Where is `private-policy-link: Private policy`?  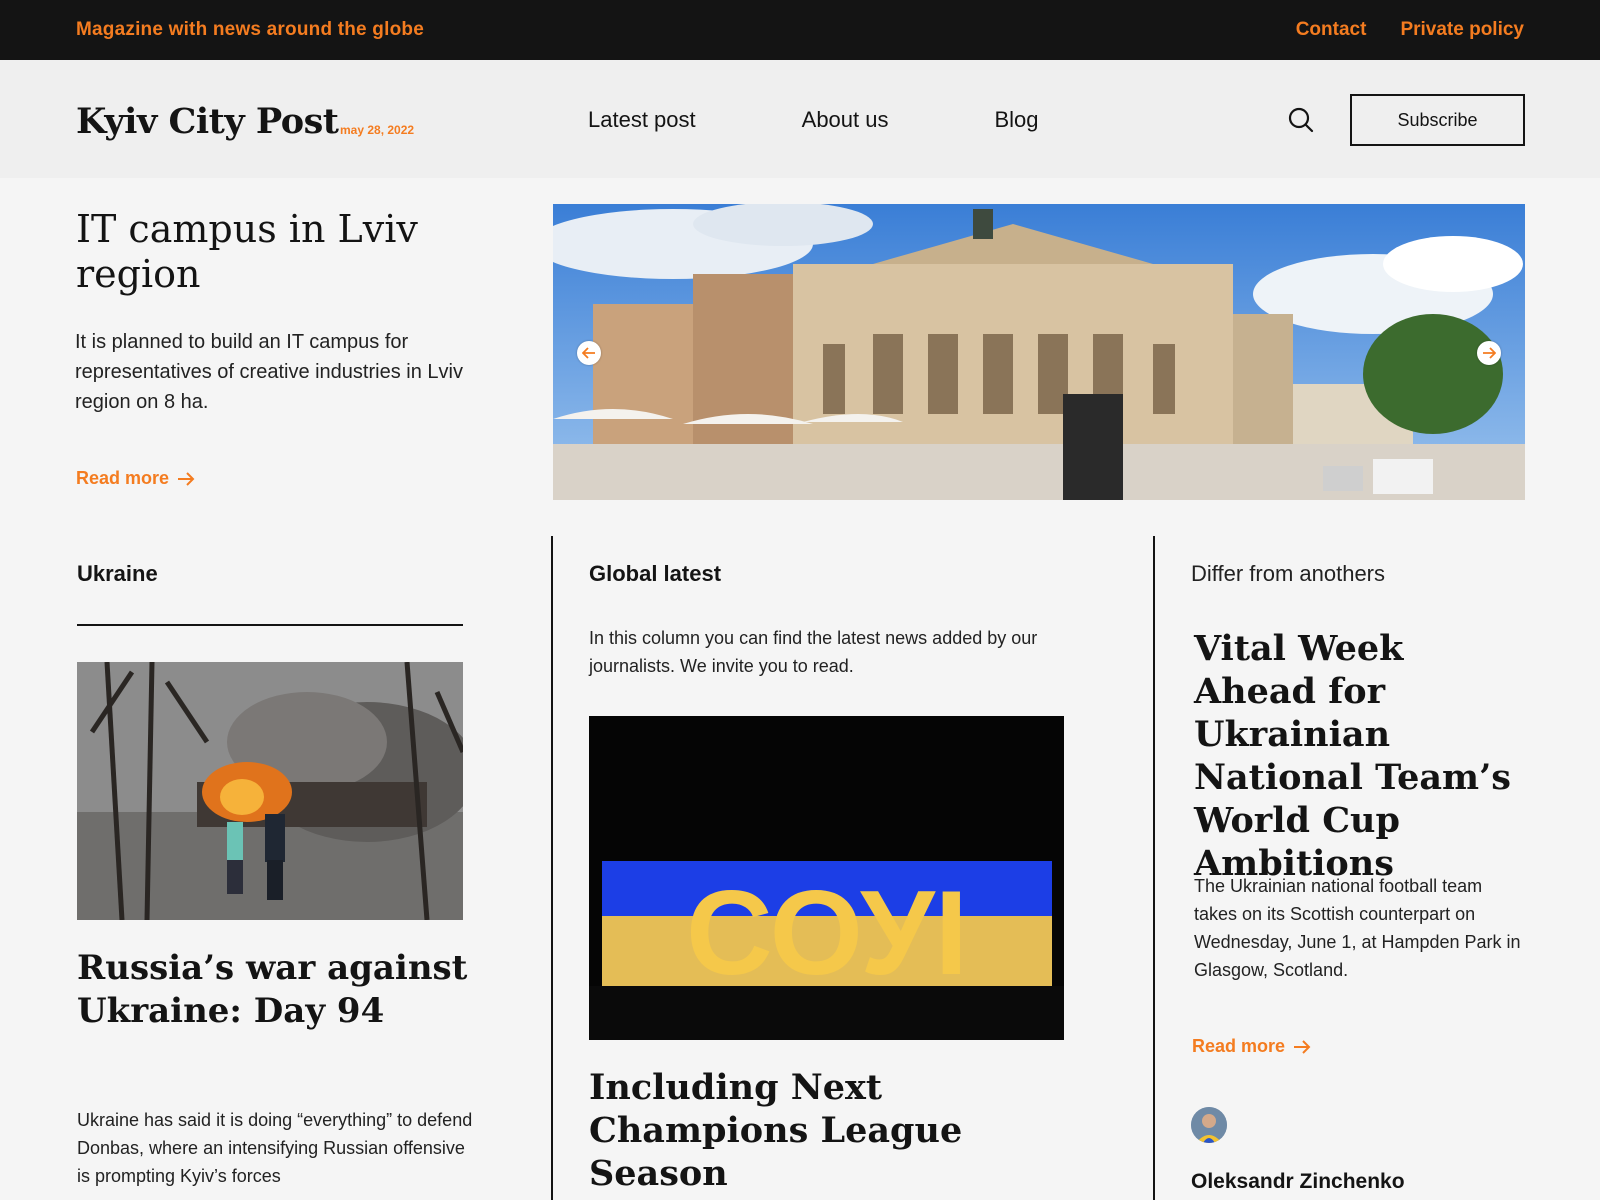
private-policy-link: Private policy is located at coordinates (1462, 30).